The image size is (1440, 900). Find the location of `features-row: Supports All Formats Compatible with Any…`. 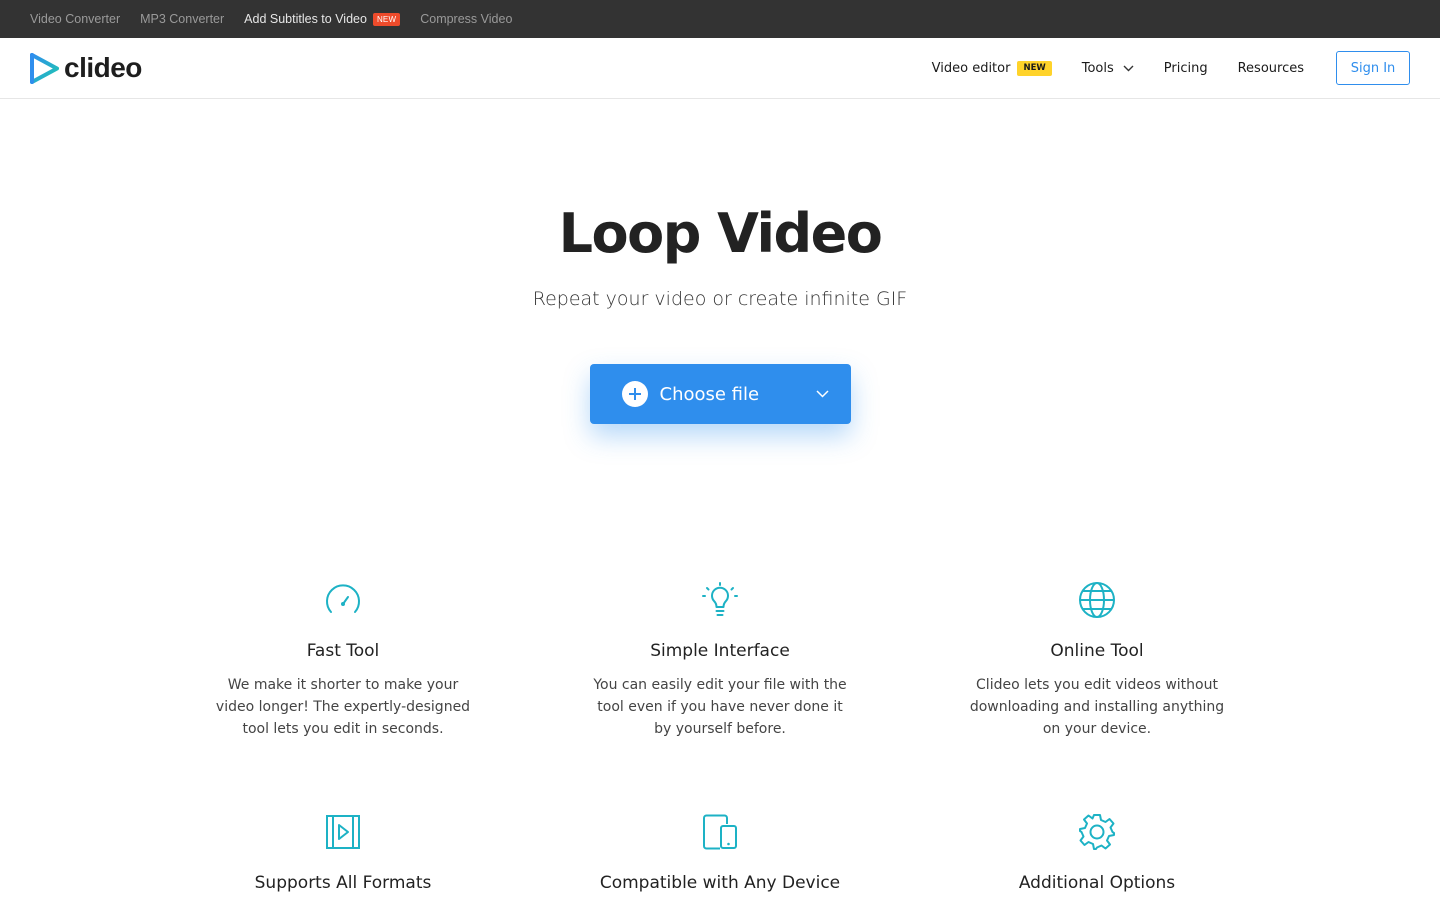

features-row: Supports All Formats Compatible with Any… is located at coordinates (720, 853).